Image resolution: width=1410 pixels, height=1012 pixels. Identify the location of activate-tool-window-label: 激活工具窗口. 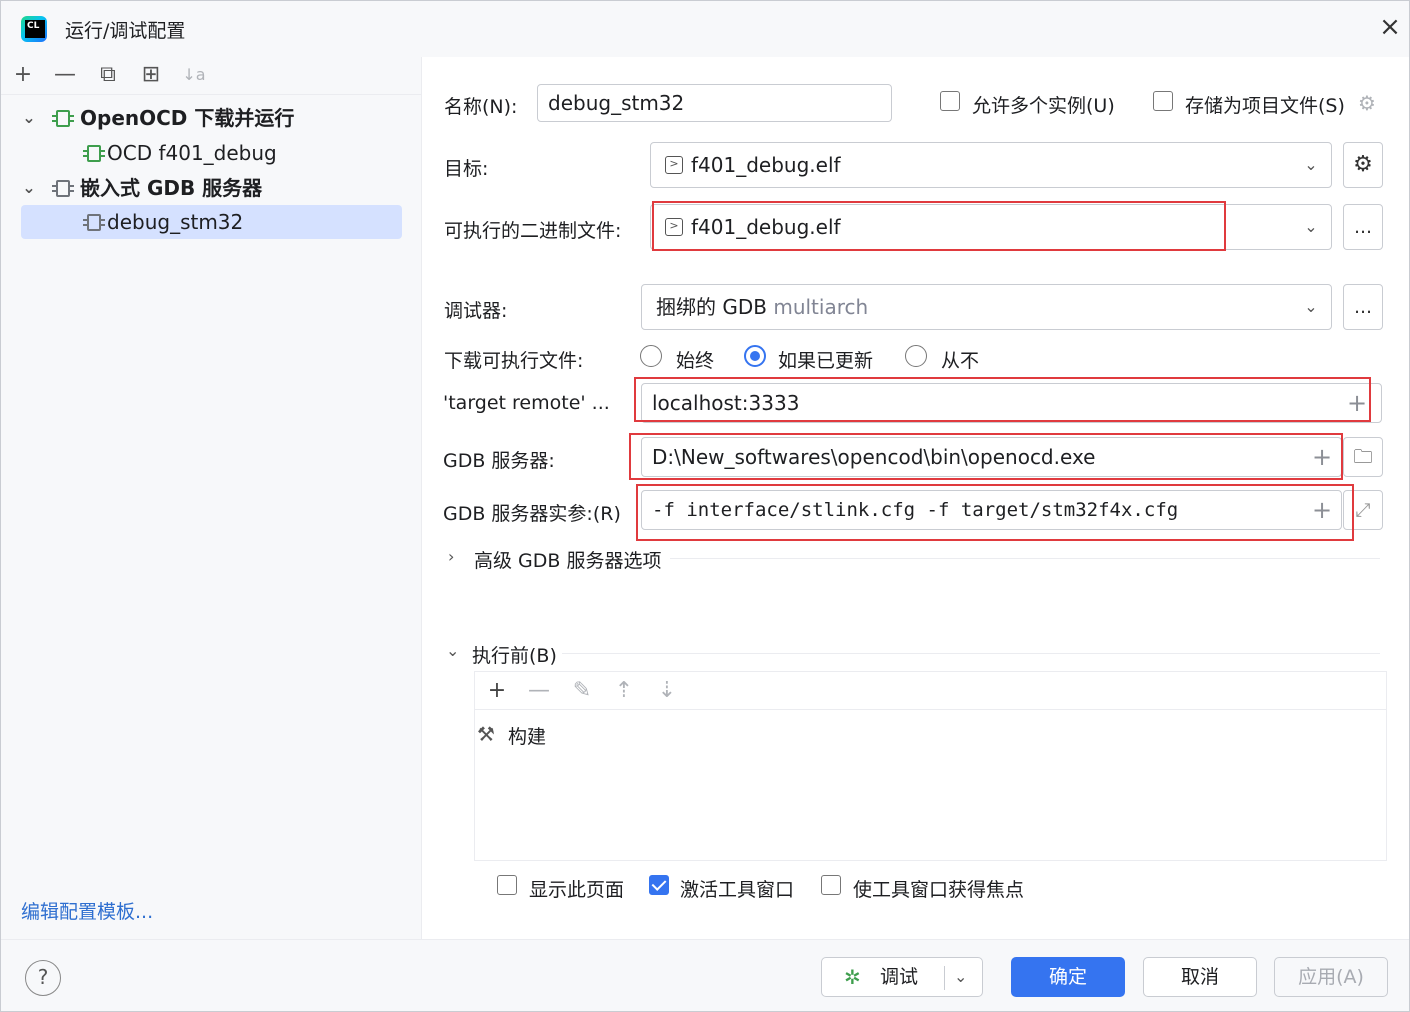
(737, 888).